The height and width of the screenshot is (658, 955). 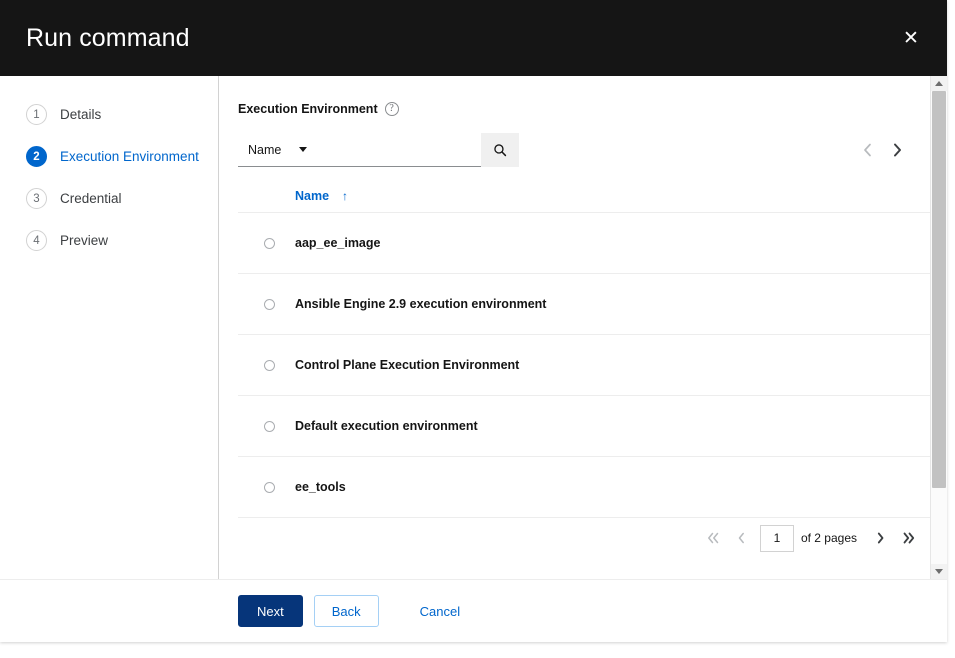 I want to click on double-chevron-right-icon, so click(x=908, y=538).